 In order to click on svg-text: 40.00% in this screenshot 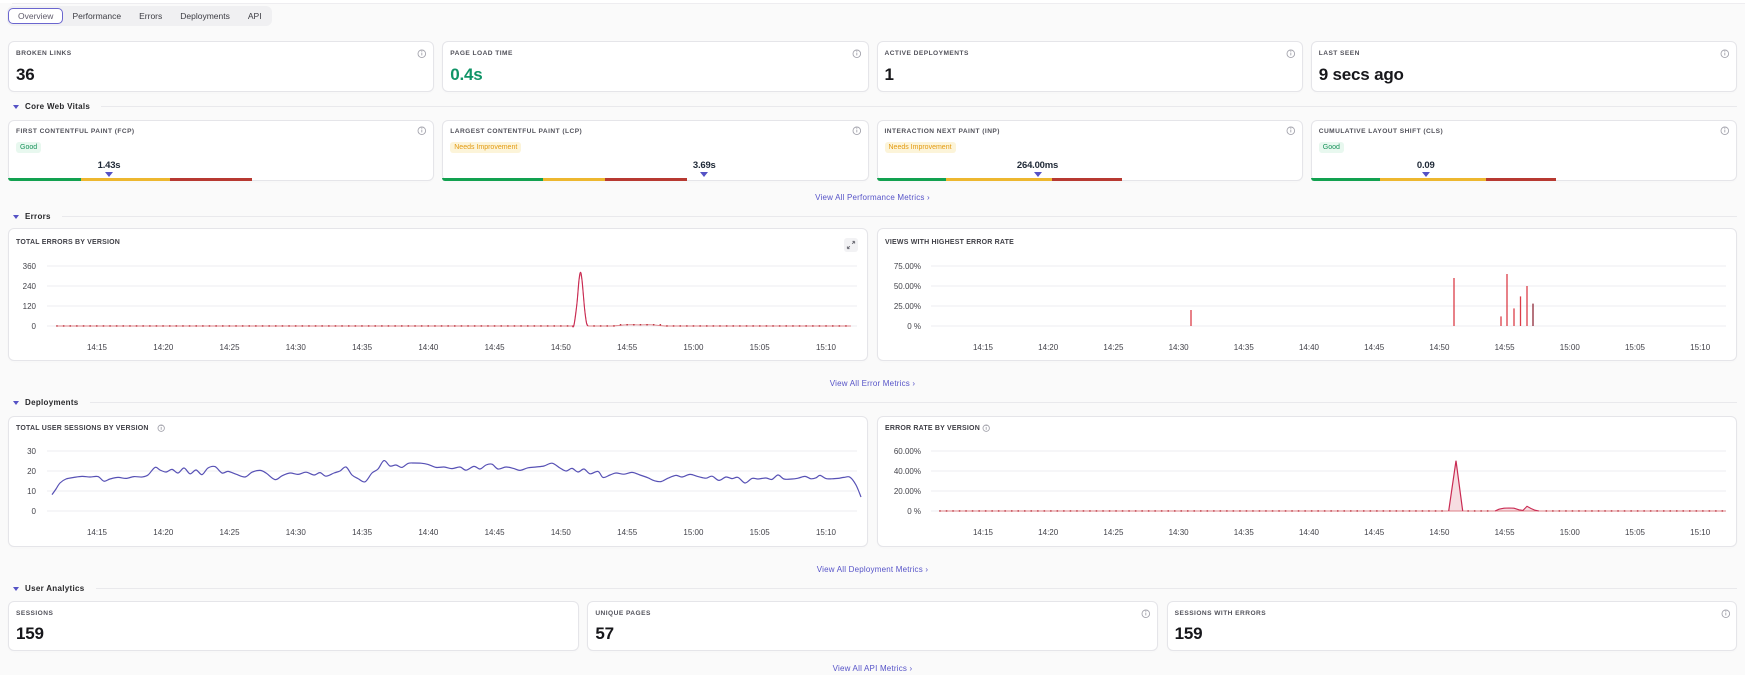, I will do `click(907, 471)`.